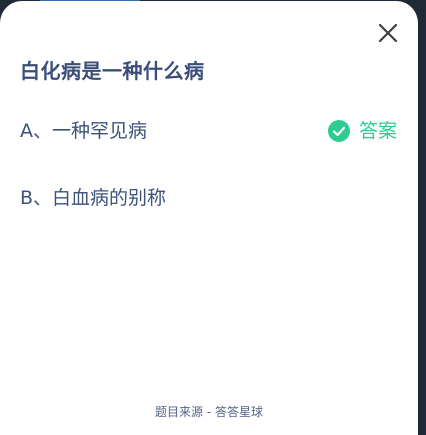 This screenshot has height=435, width=426. Describe the element at coordinates (339, 131) in the screenshot. I see `check-circle-icon` at that location.